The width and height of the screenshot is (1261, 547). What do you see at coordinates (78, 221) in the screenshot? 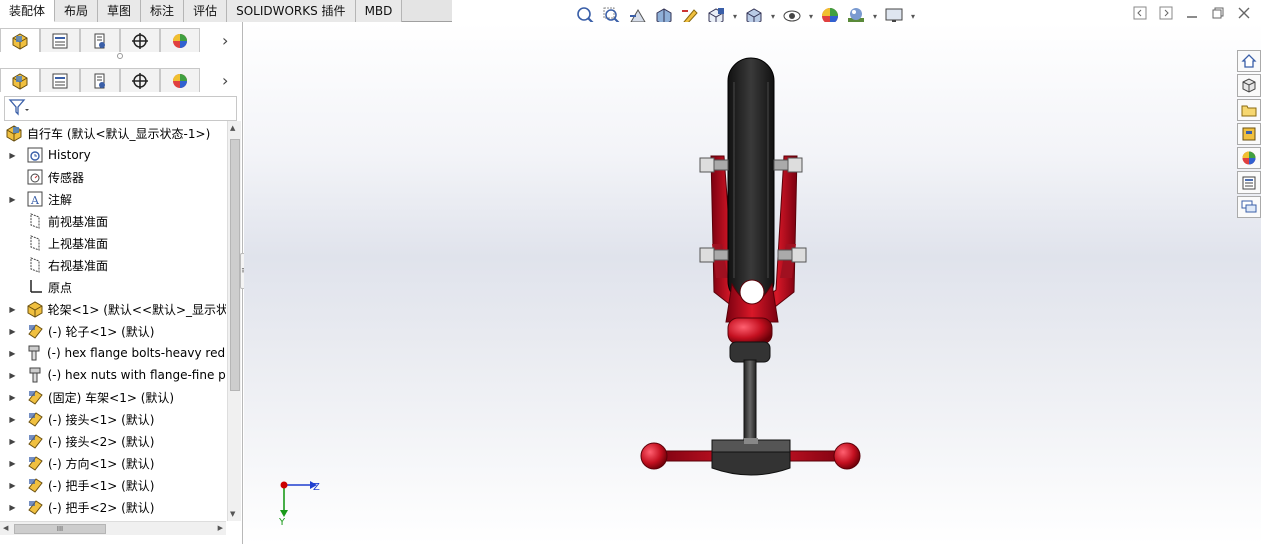
I see `tree-item-label: 前视基准面` at bounding box center [78, 221].